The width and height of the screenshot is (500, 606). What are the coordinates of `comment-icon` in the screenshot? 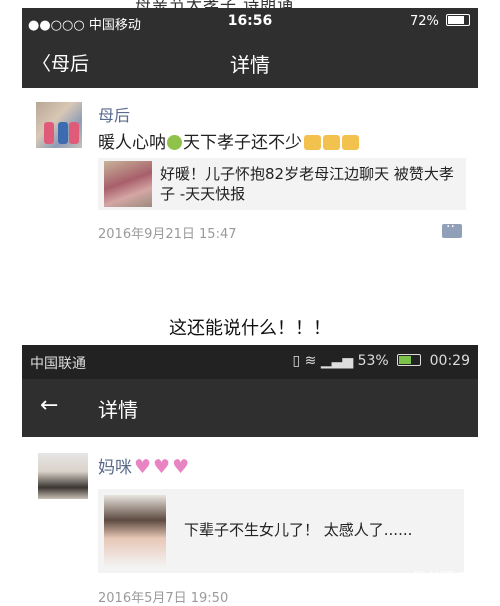 It's located at (452, 228).